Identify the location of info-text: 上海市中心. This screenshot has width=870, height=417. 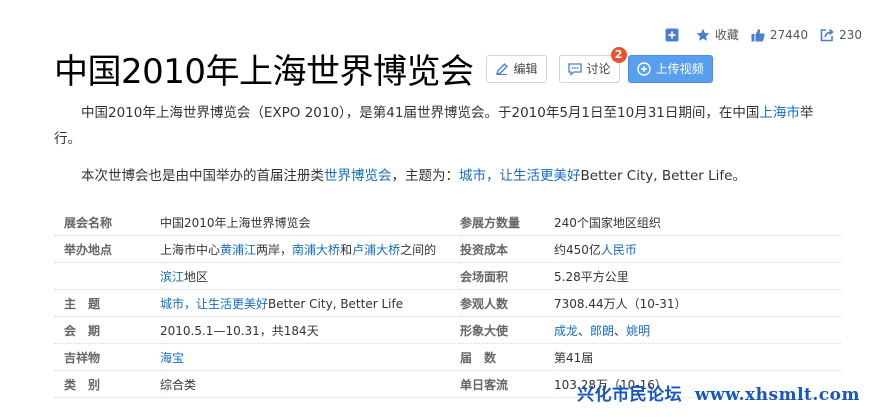
(190, 249).